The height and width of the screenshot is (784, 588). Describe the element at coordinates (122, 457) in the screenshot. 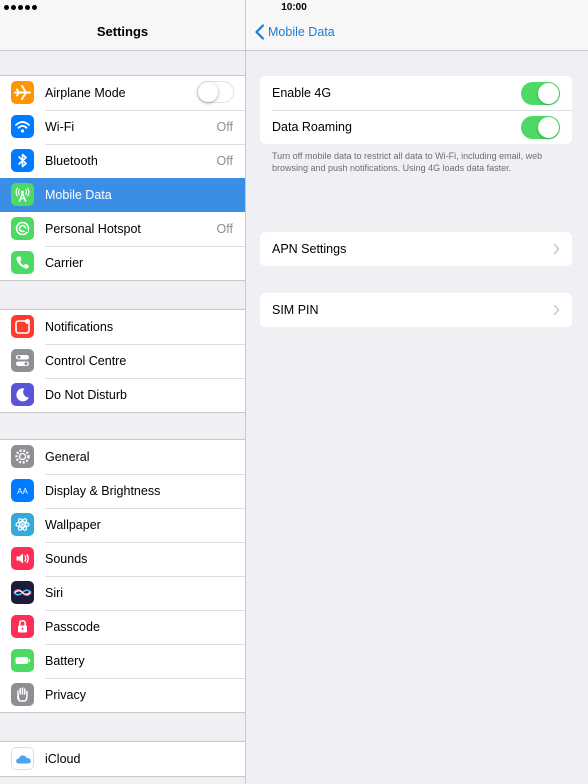

I see `sidebar-item-general: General` at that location.